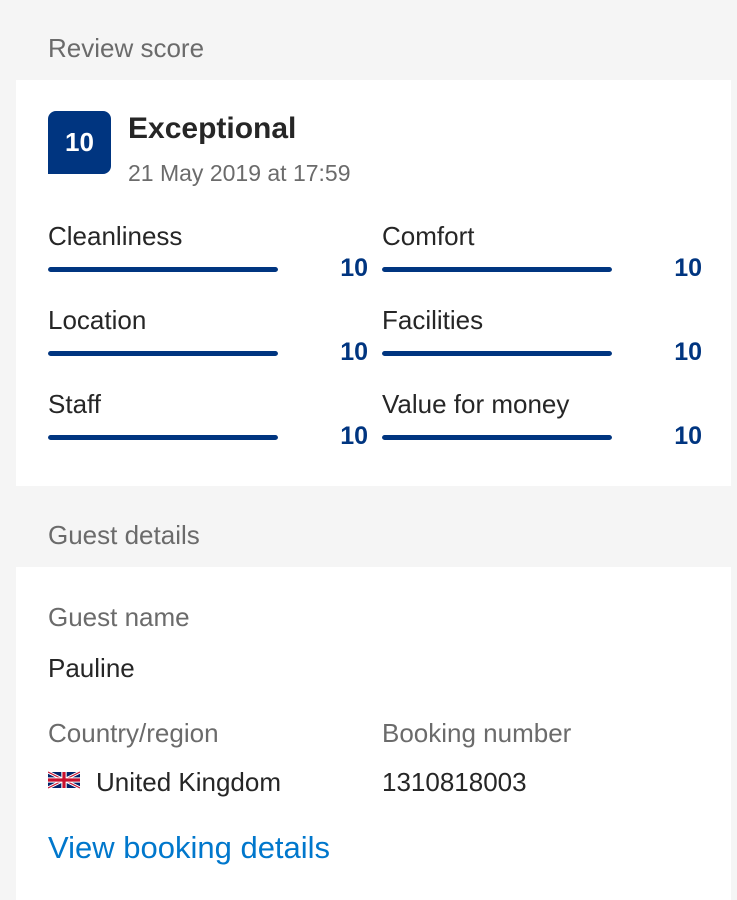  I want to click on subscore-label: Location, so click(97, 320).